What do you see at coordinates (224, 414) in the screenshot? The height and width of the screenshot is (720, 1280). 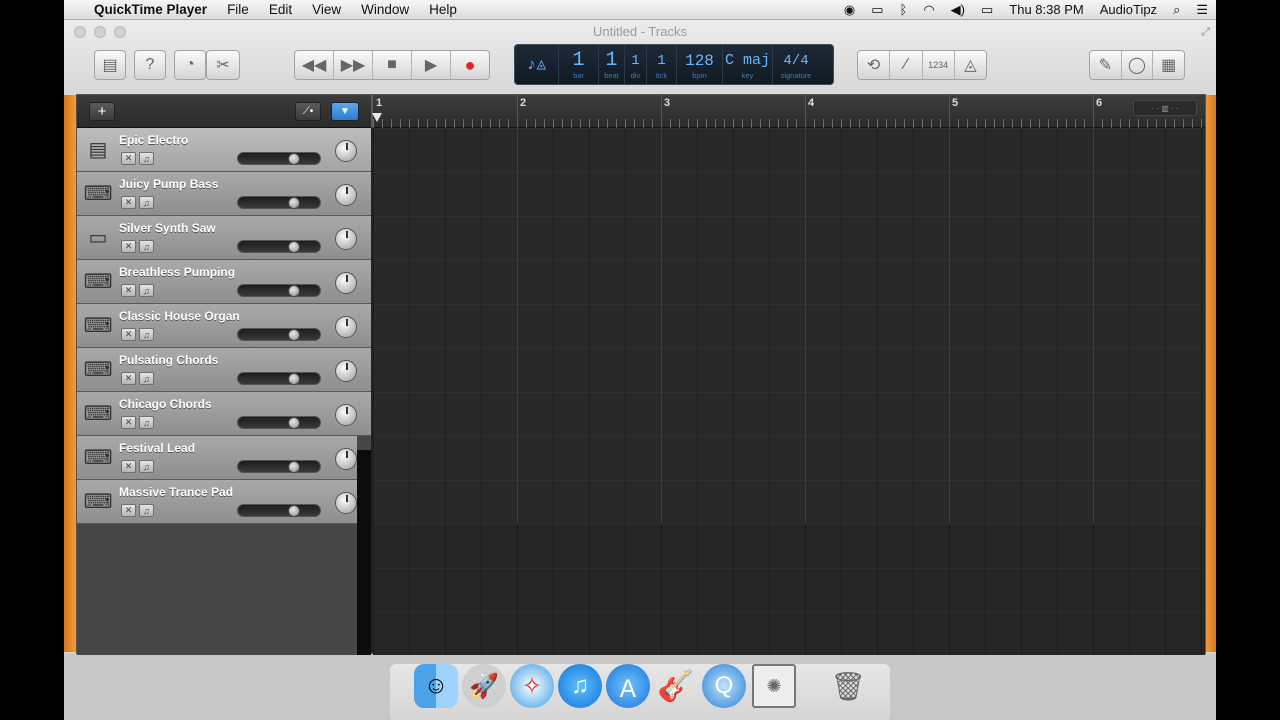 I see `track-row: ⌨ Chicago Chords ✕ ♫` at bounding box center [224, 414].